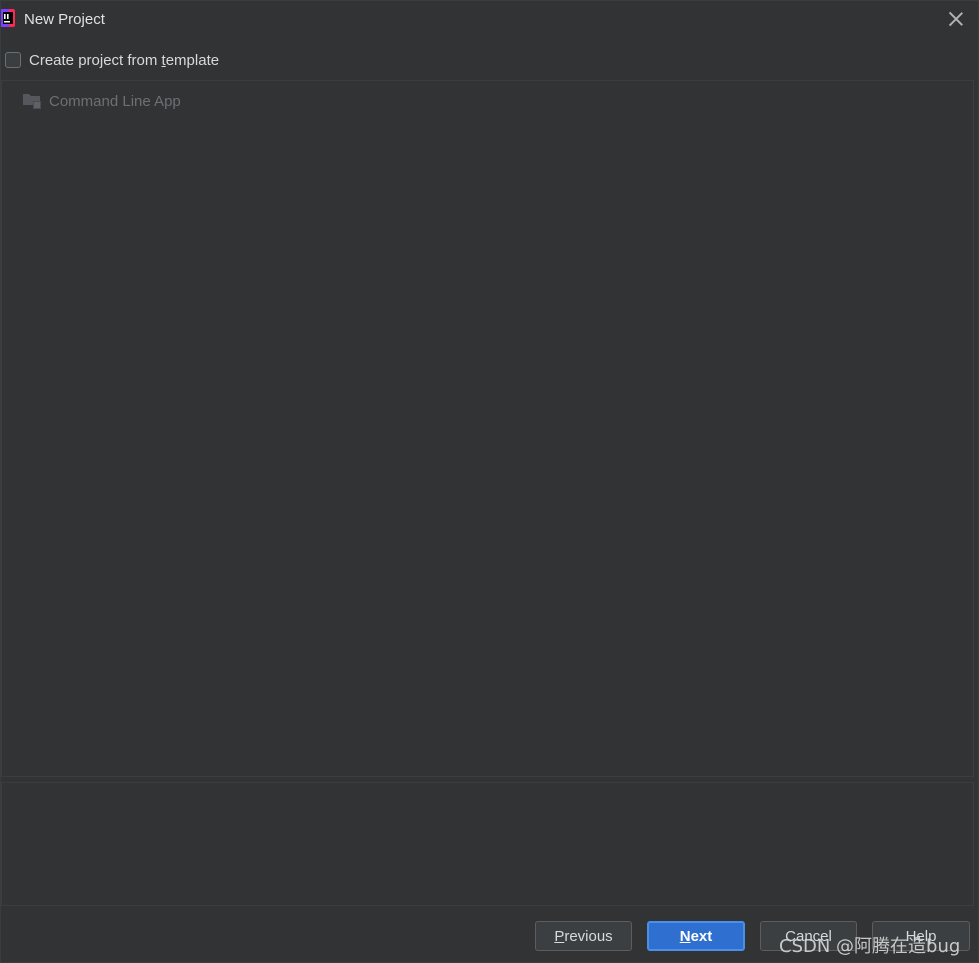 Image resolution: width=979 pixels, height=963 pixels. I want to click on next-button-label: Next, so click(696, 936).